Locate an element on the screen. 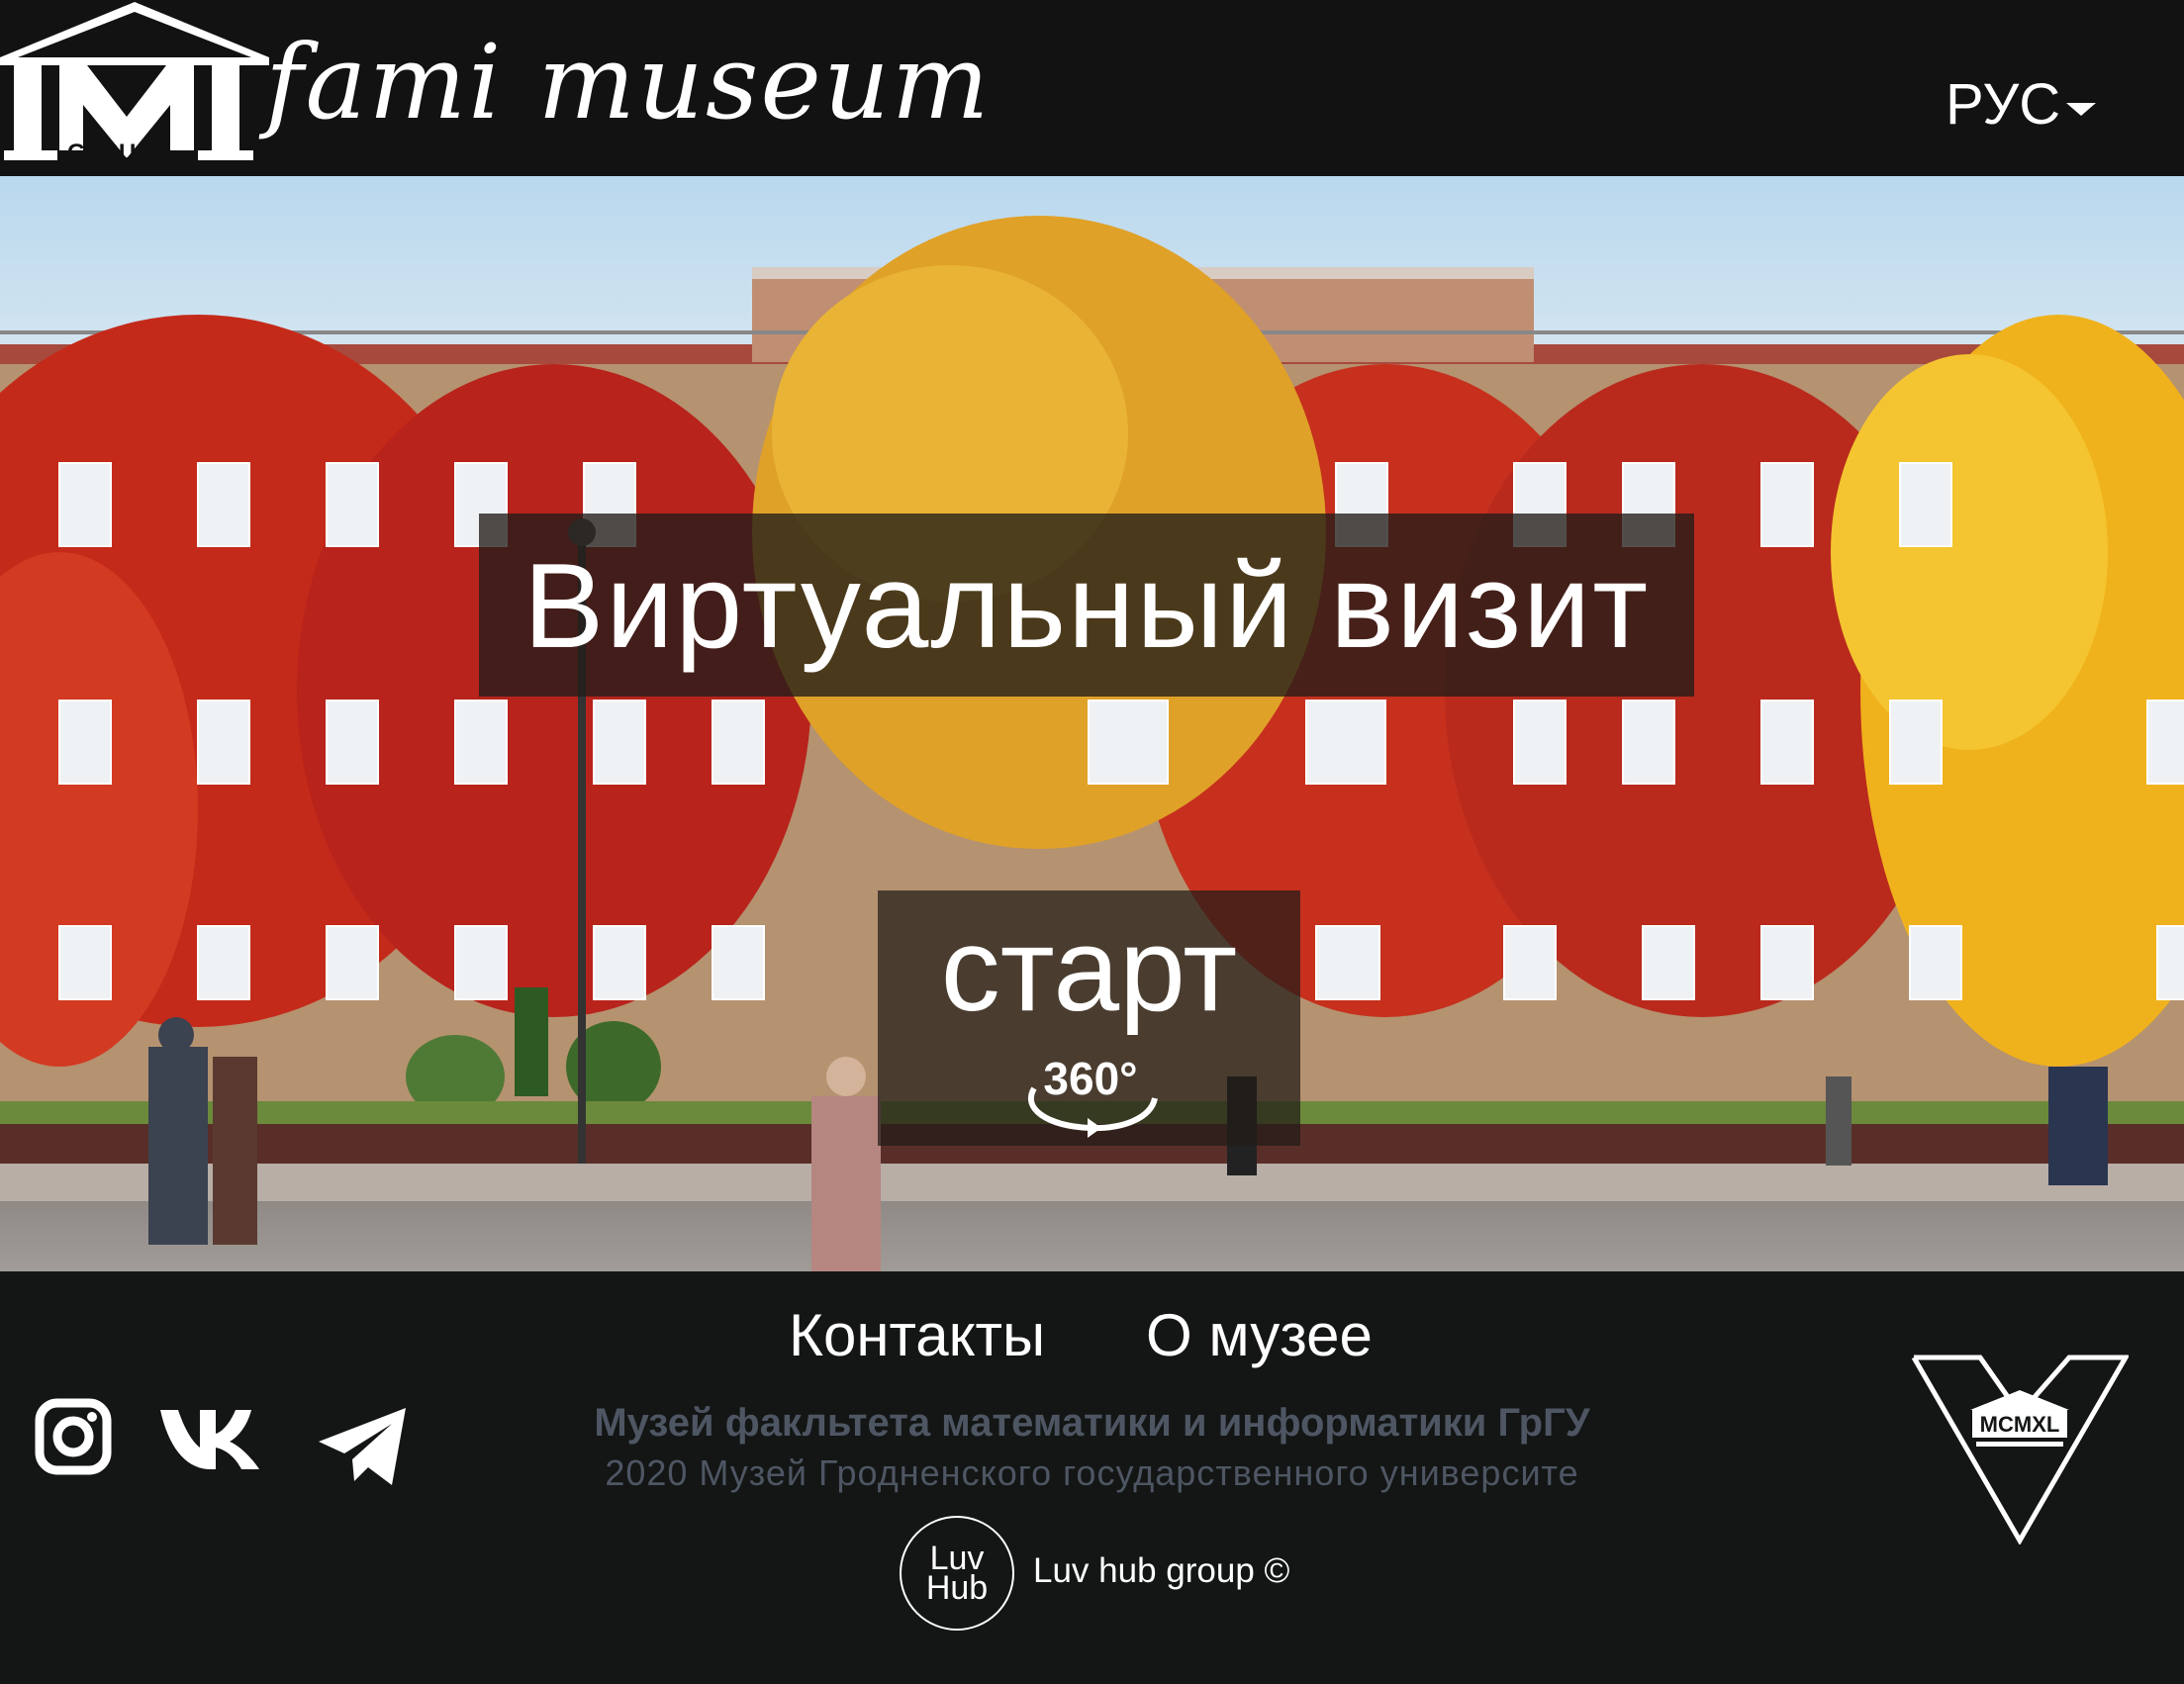  nav-about-link: О музее is located at coordinates (1259, 1335).